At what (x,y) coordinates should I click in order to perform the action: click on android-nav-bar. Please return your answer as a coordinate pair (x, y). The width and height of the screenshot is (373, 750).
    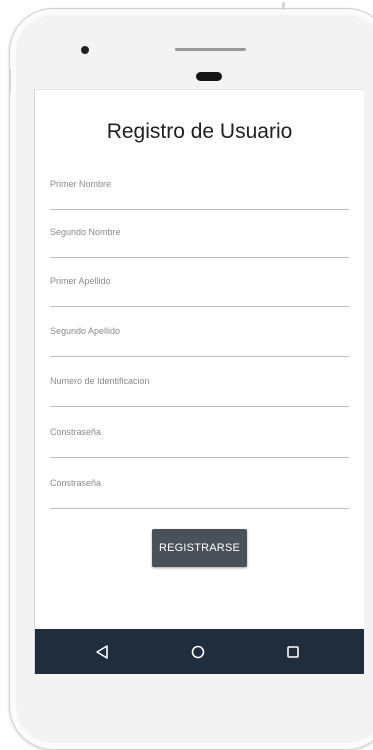
    Looking at the image, I should click on (199, 651).